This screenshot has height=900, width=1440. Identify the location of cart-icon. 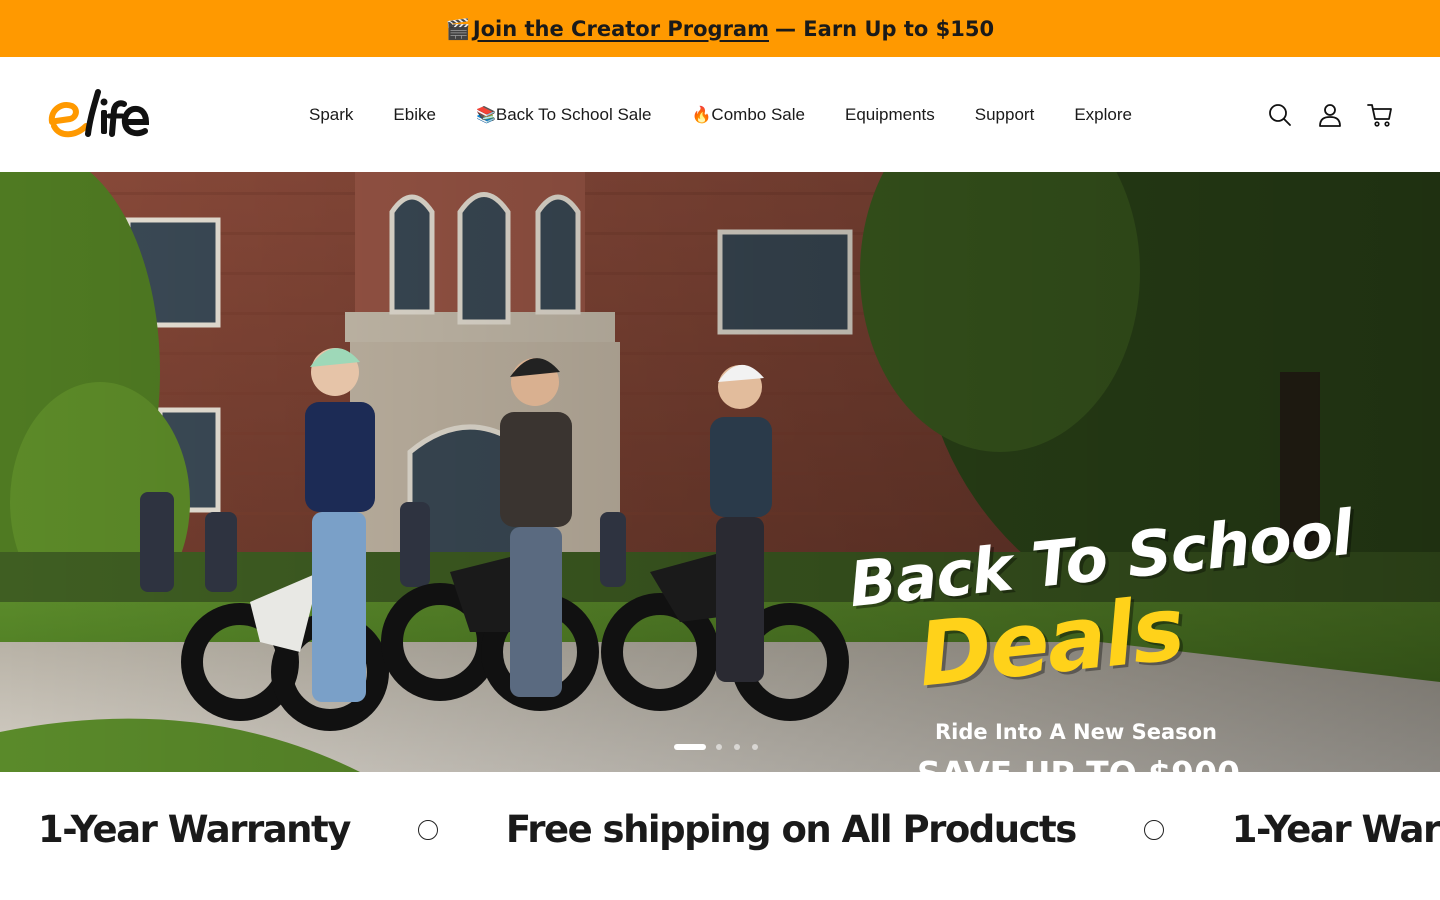
(1380, 115).